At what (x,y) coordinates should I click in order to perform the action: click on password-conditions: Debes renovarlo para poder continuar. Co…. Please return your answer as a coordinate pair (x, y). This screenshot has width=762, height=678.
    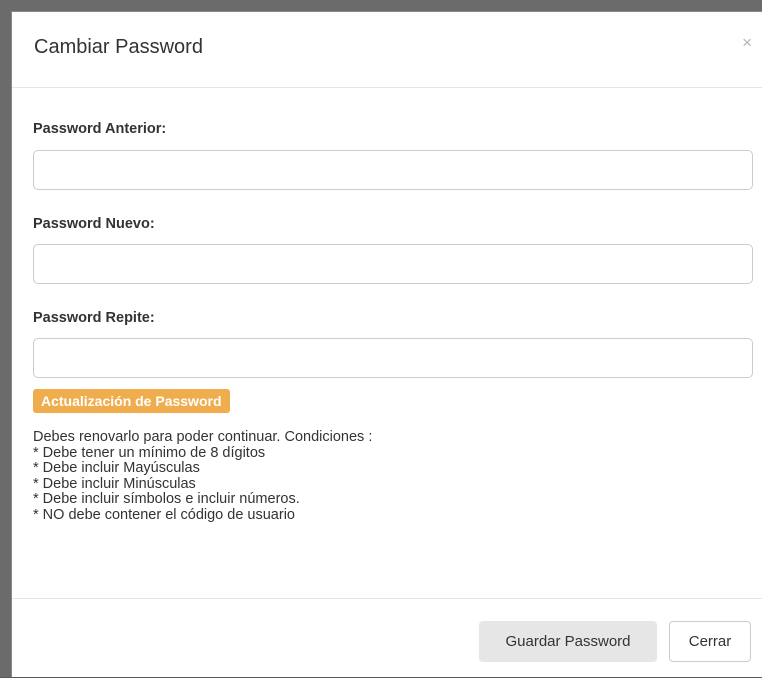
    Looking at the image, I should click on (203, 476).